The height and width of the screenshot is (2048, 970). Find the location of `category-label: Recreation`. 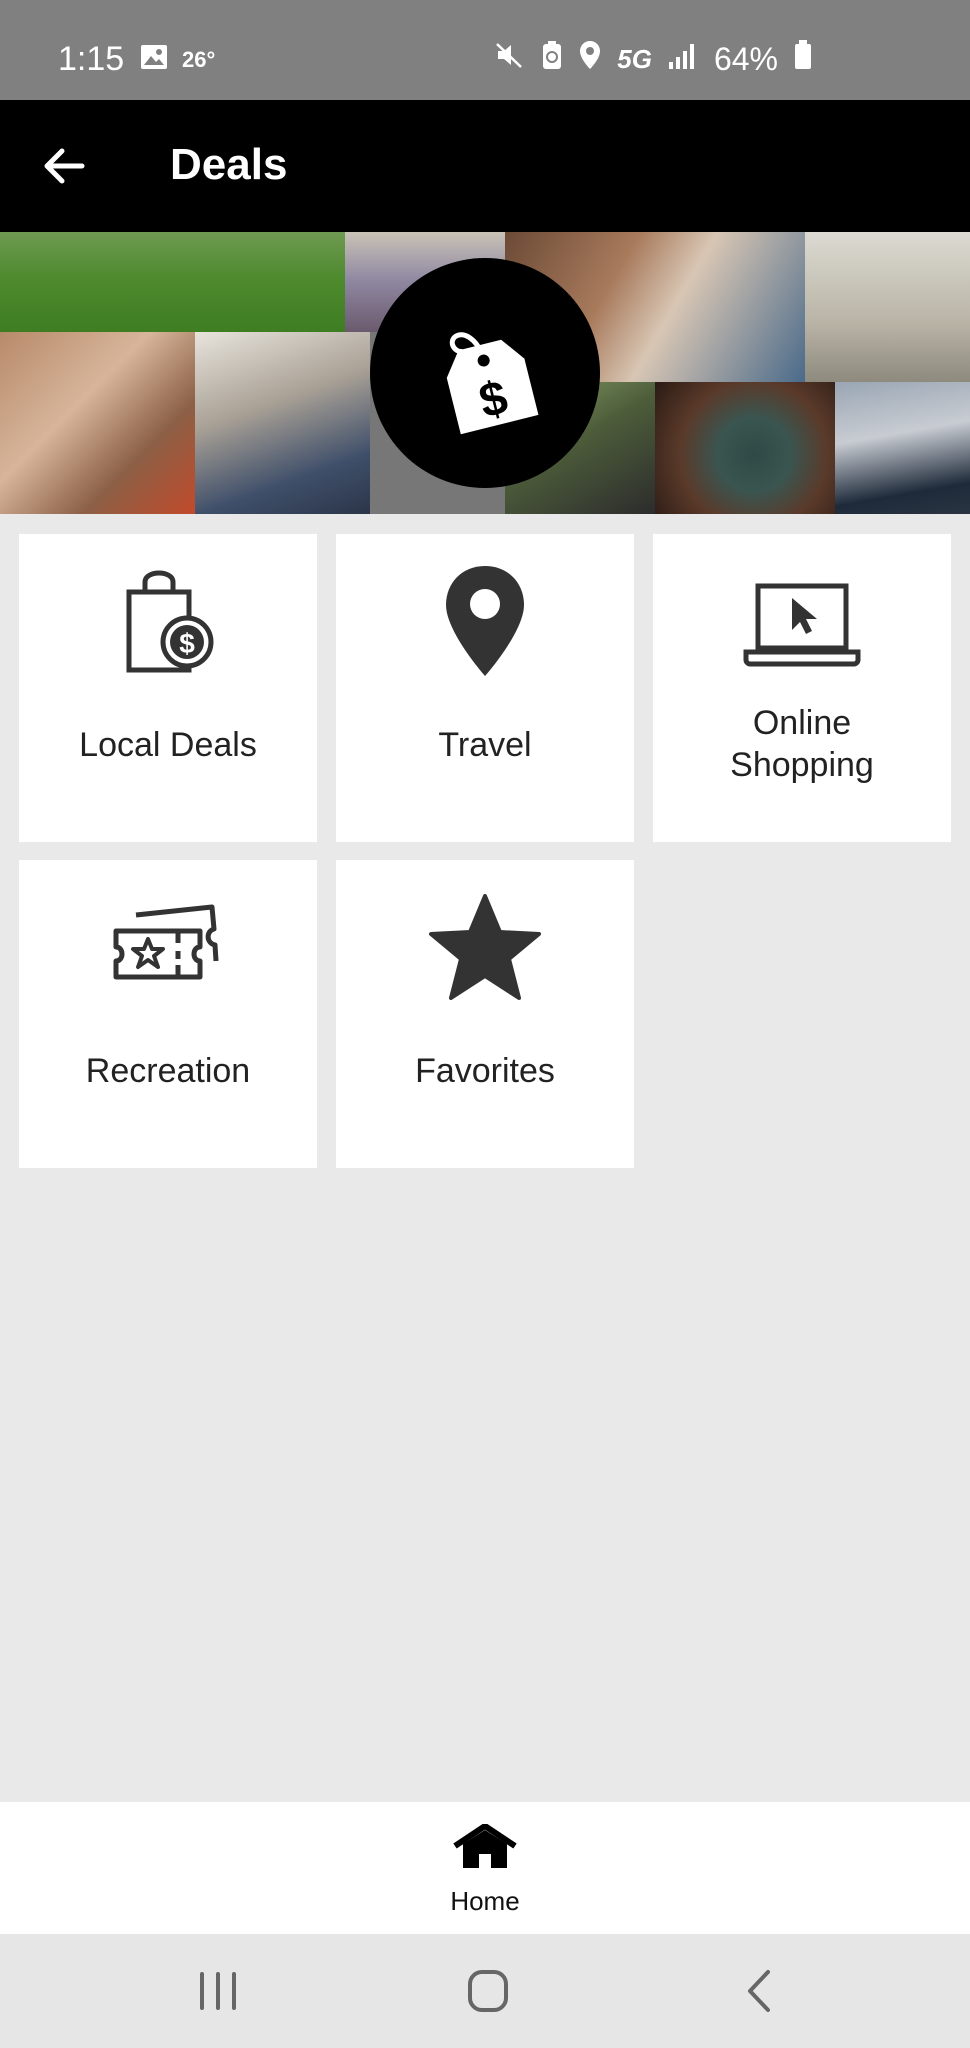

category-label: Recreation is located at coordinates (168, 1071).